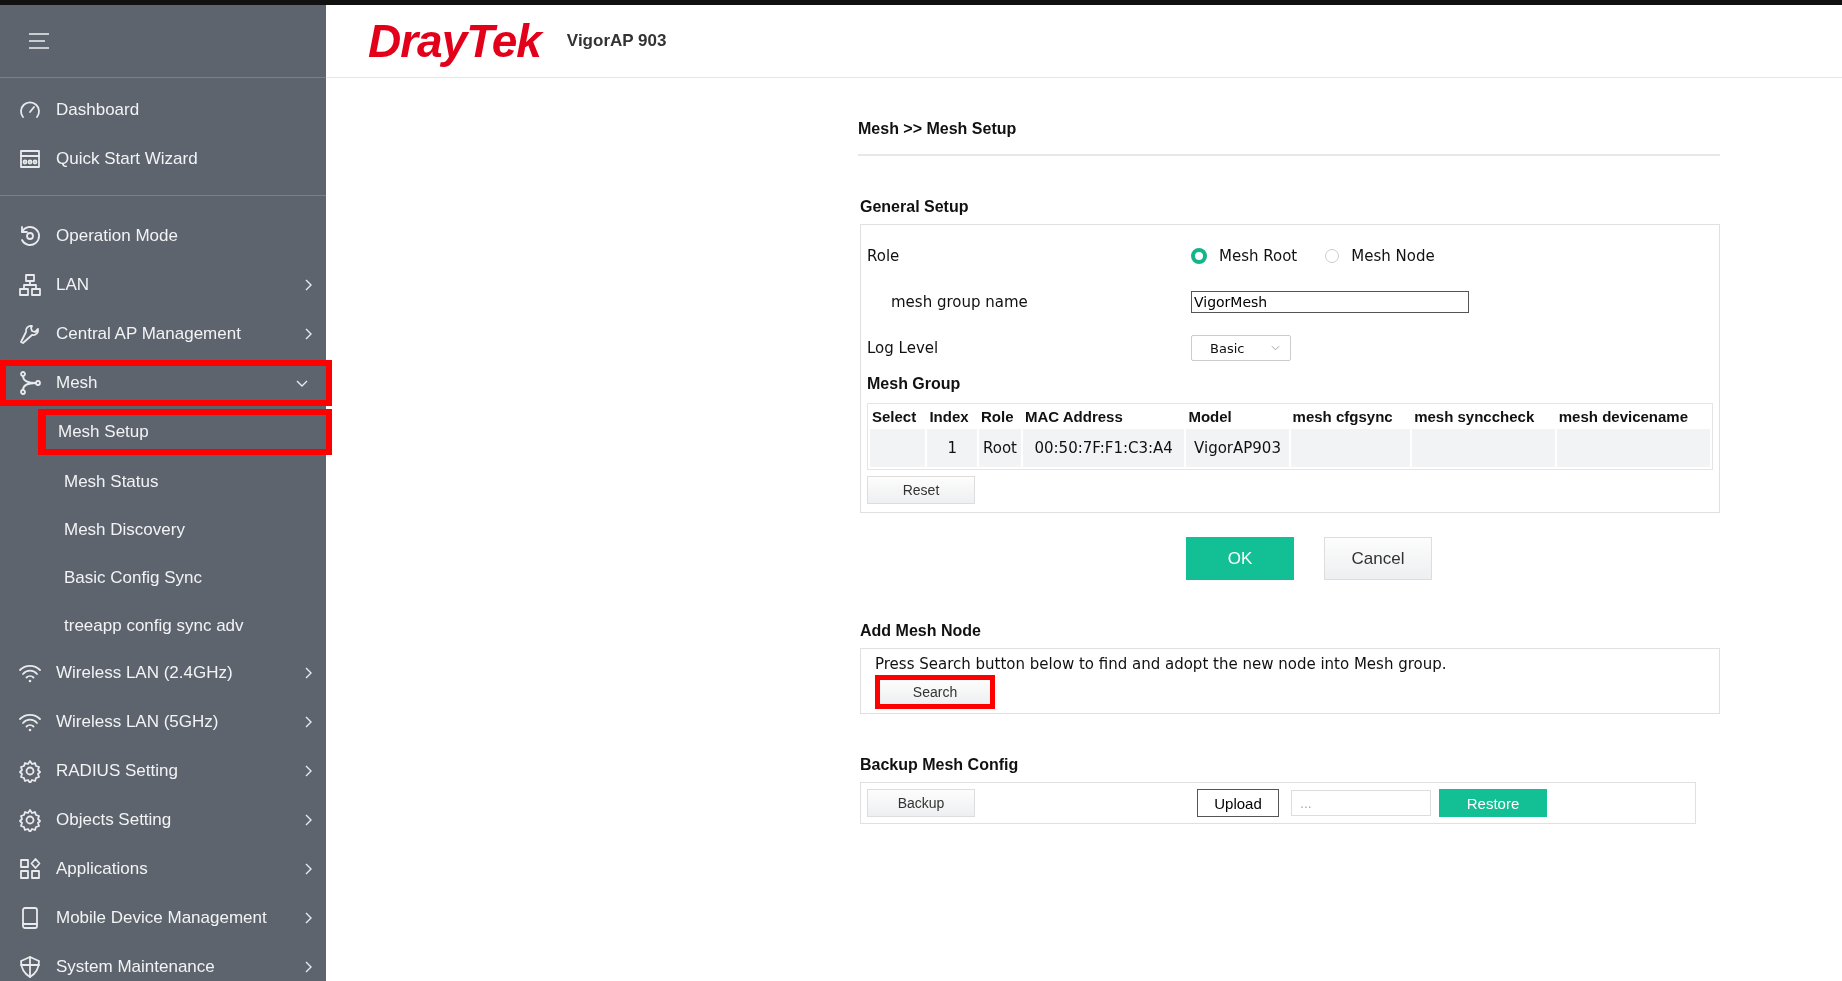 The height and width of the screenshot is (981, 1842). What do you see at coordinates (163, 159) in the screenshot?
I see `sidebar-item: Quick Start Wizard` at bounding box center [163, 159].